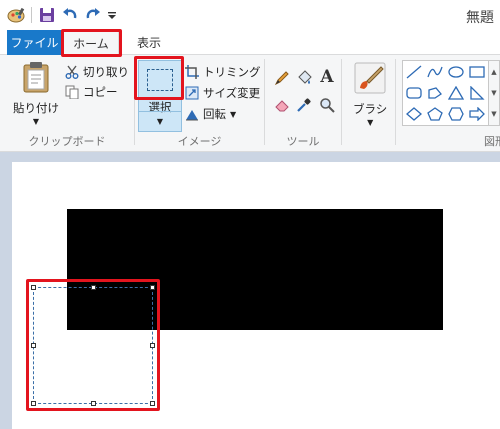 The height and width of the screenshot is (429, 500). Describe the element at coordinates (370, 109) in the screenshot. I see `brushes-label: ブラシ` at that location.